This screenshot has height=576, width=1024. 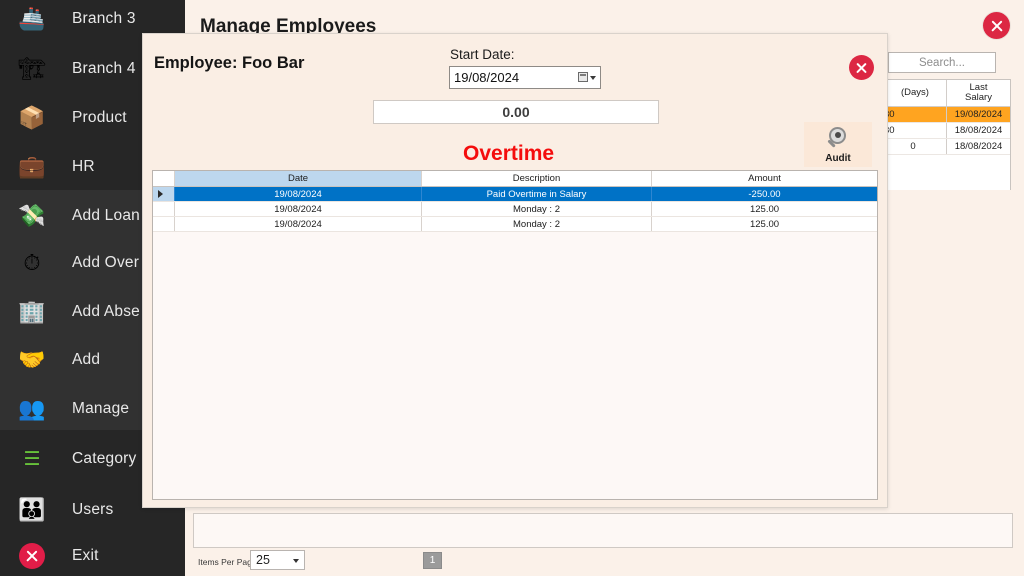 I want to click on calendar-dropdown-button, so click(x=587, y=77).